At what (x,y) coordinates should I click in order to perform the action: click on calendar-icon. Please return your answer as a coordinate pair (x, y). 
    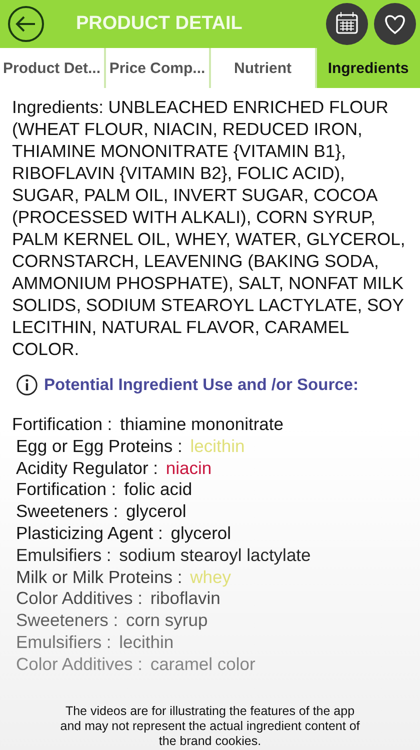
    Looking at the image, I should click on (347, 24).